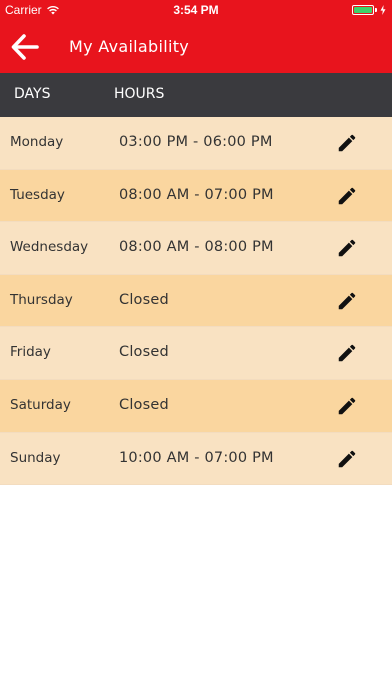 This screenshot has height=696, width=392. I want to click on hours-value: 03:00 PM - 06:00 PM, so click(196, 142).